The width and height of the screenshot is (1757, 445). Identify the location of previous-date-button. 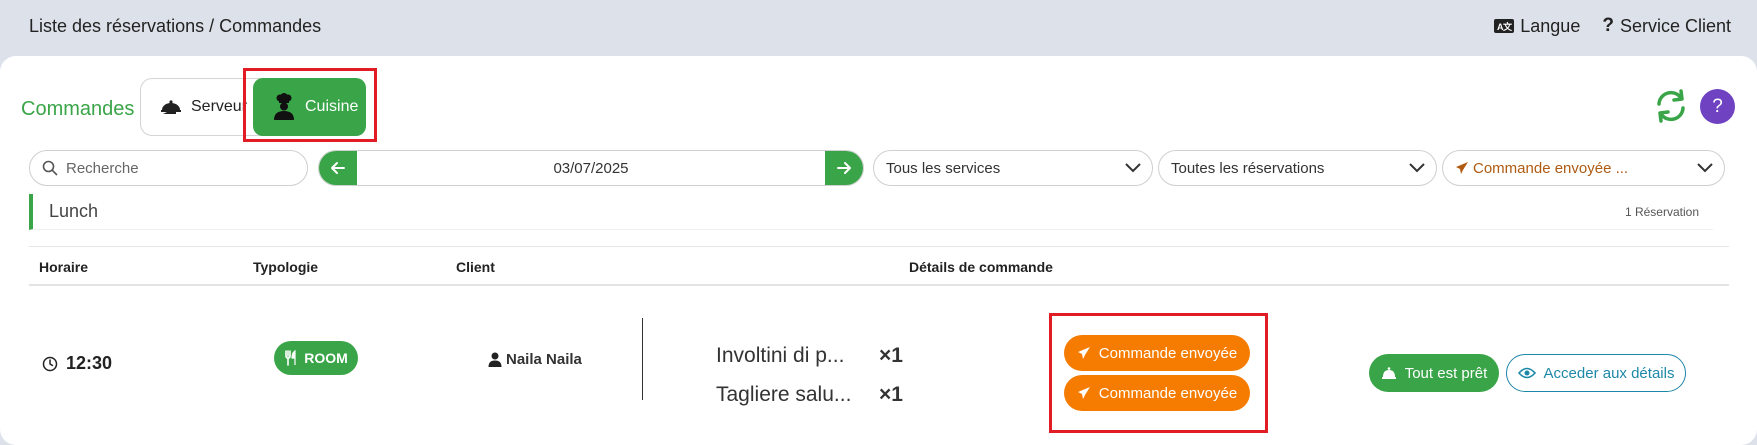
(338, 168).